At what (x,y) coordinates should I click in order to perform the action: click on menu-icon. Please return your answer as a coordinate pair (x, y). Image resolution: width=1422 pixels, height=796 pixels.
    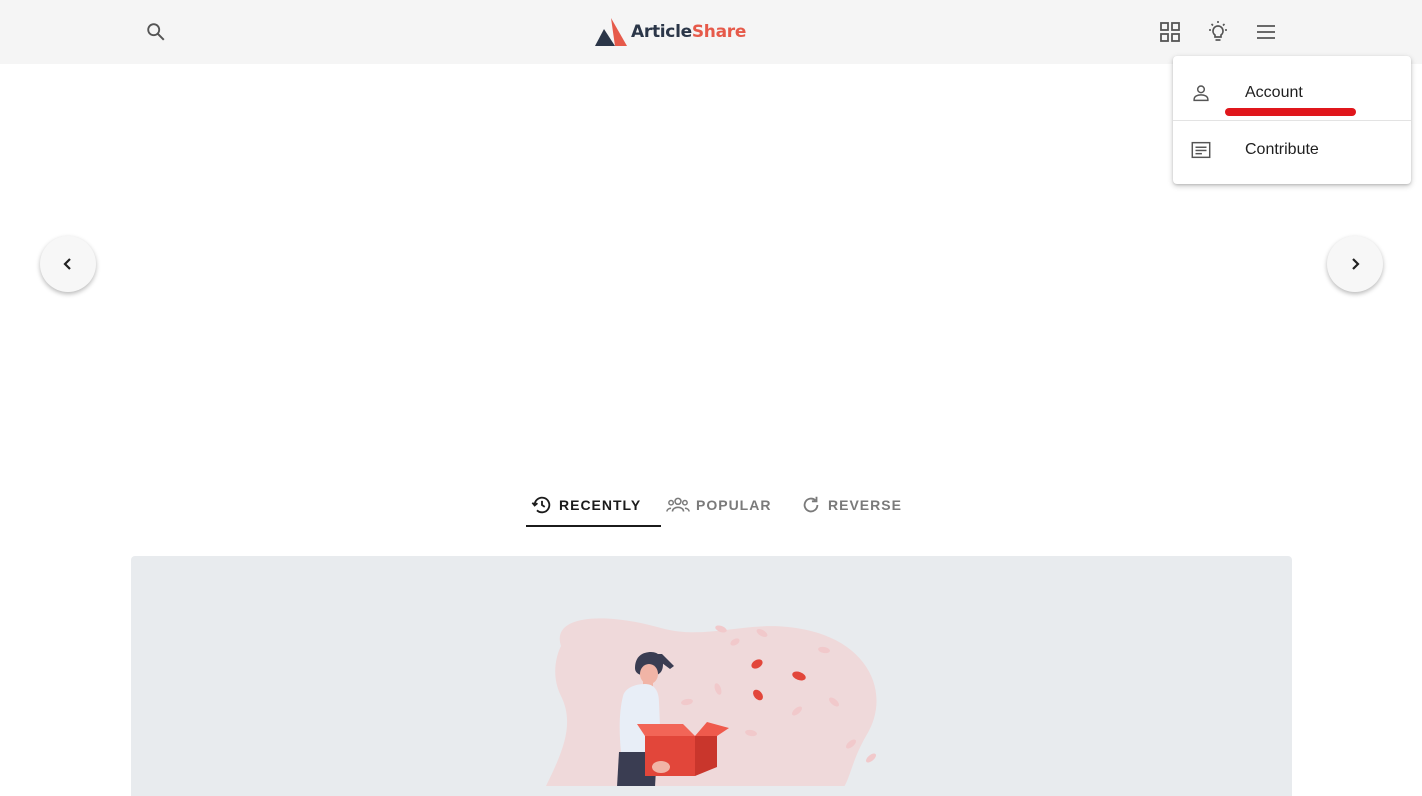
    Looking at the image, I should click on (1266, 32).